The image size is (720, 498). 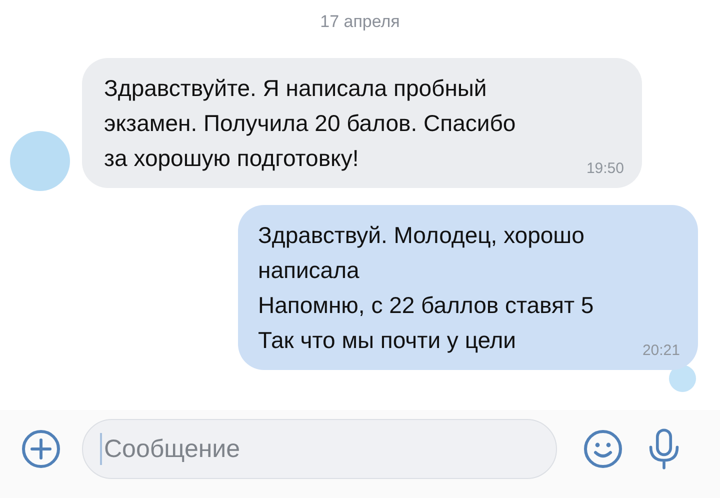 I want to click on message-text: Здравствуйте. Я написала пробный экзамен. Получила 20 балов. Спасибо за хорошую подготовку!, so click(x=310, y=123).